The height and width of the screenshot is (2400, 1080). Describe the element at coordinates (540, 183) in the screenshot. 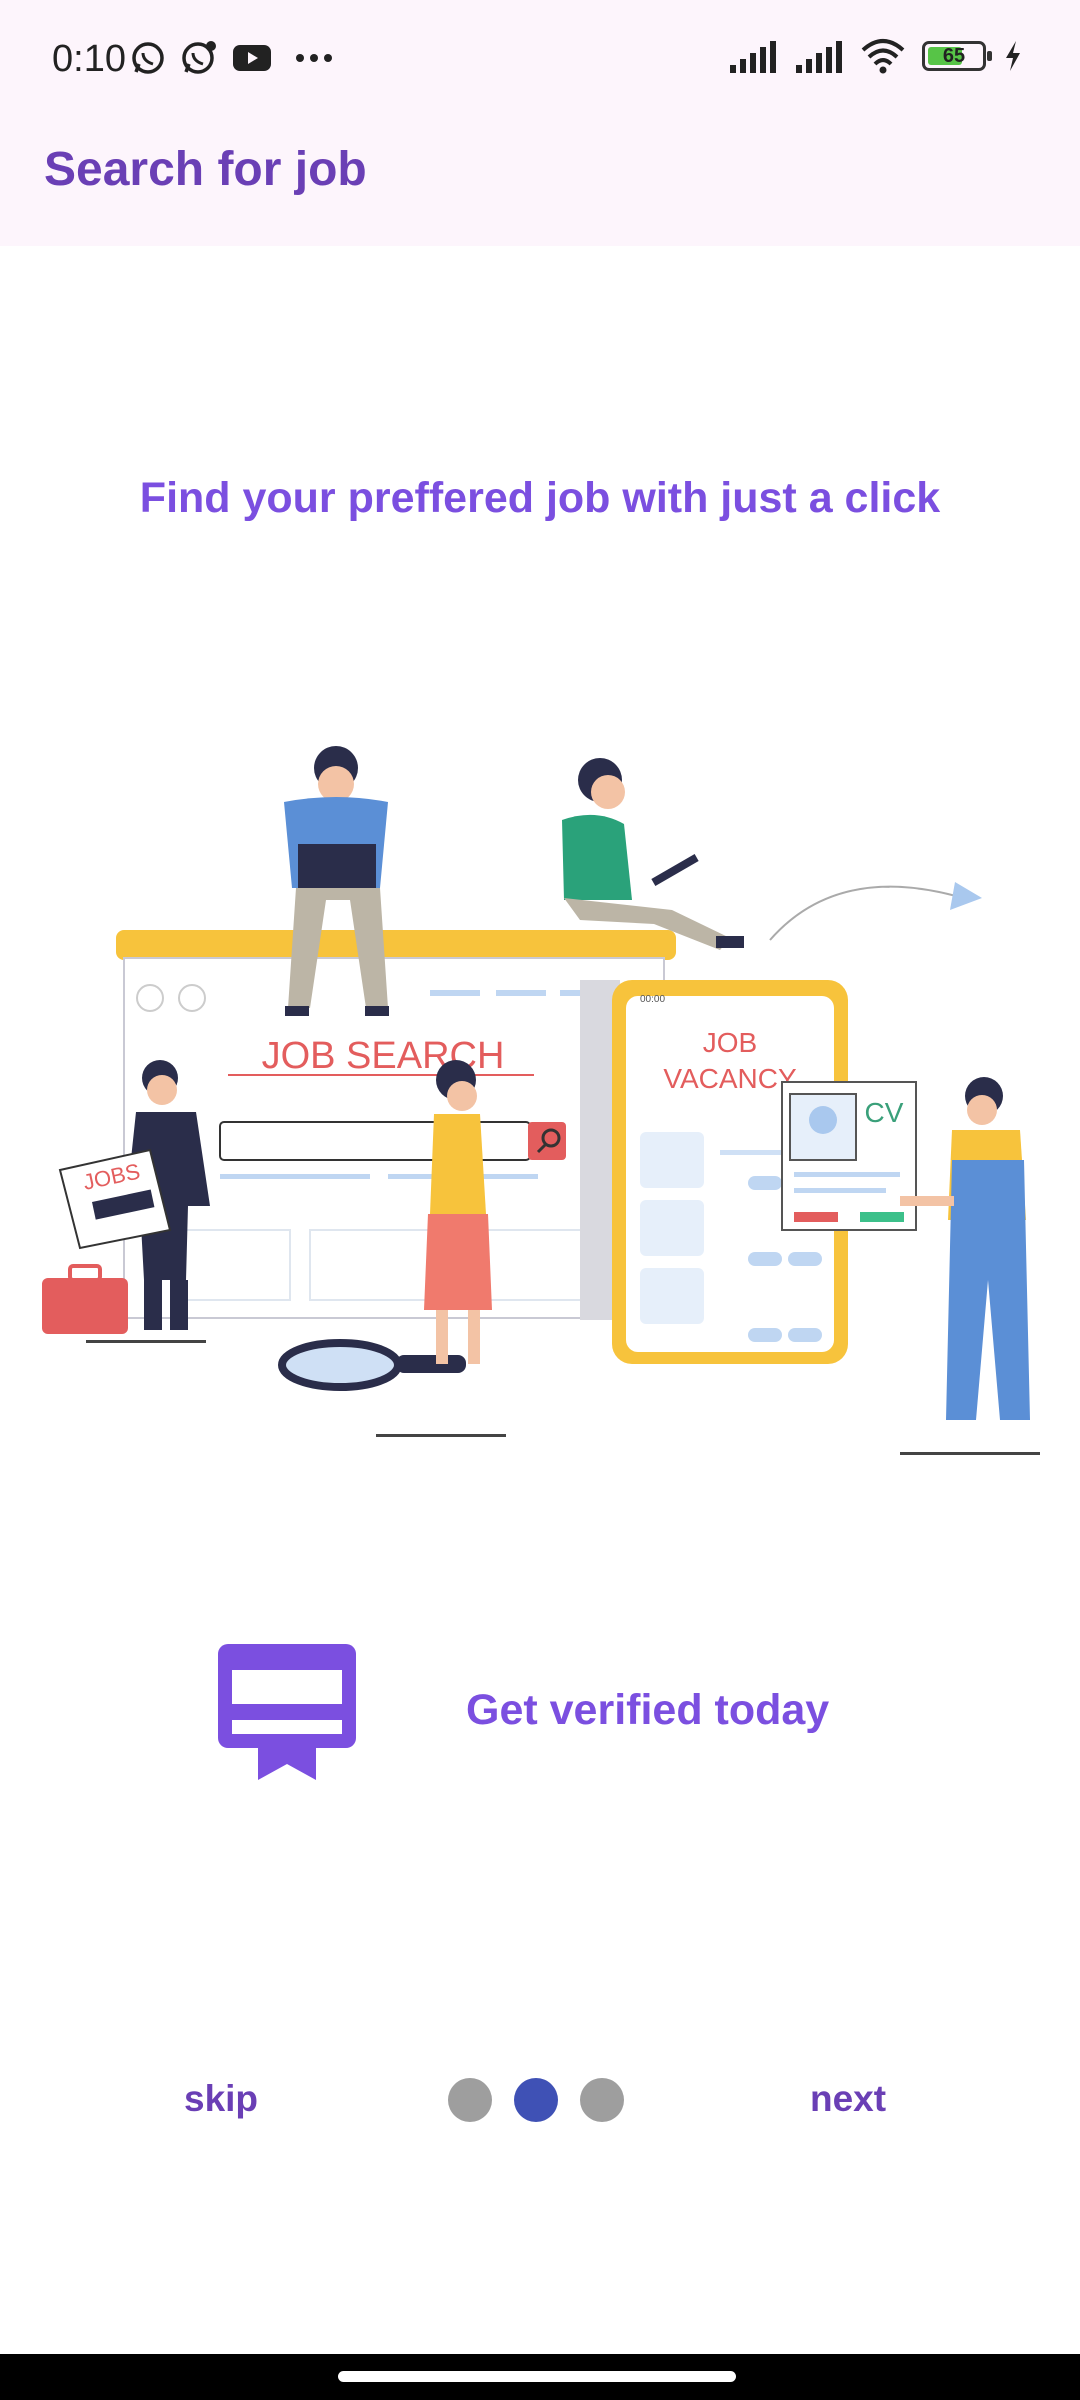

I see `app-bar: Search for job` at that location.